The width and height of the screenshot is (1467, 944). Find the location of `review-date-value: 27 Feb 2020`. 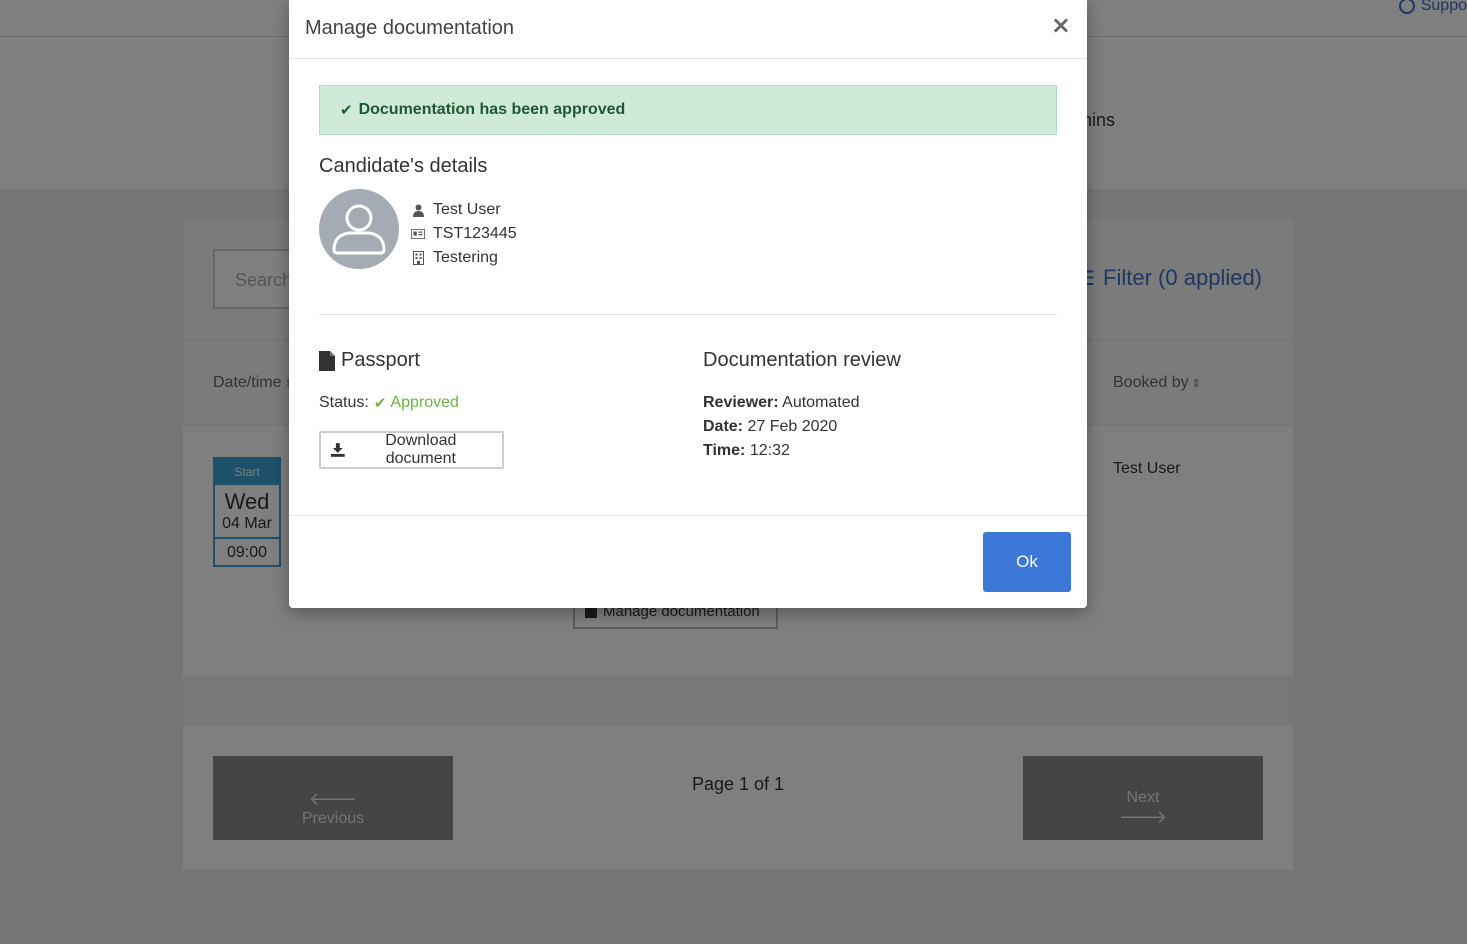

review-date-value: 27 Feb 2020 is located at coordinates (792, 426).